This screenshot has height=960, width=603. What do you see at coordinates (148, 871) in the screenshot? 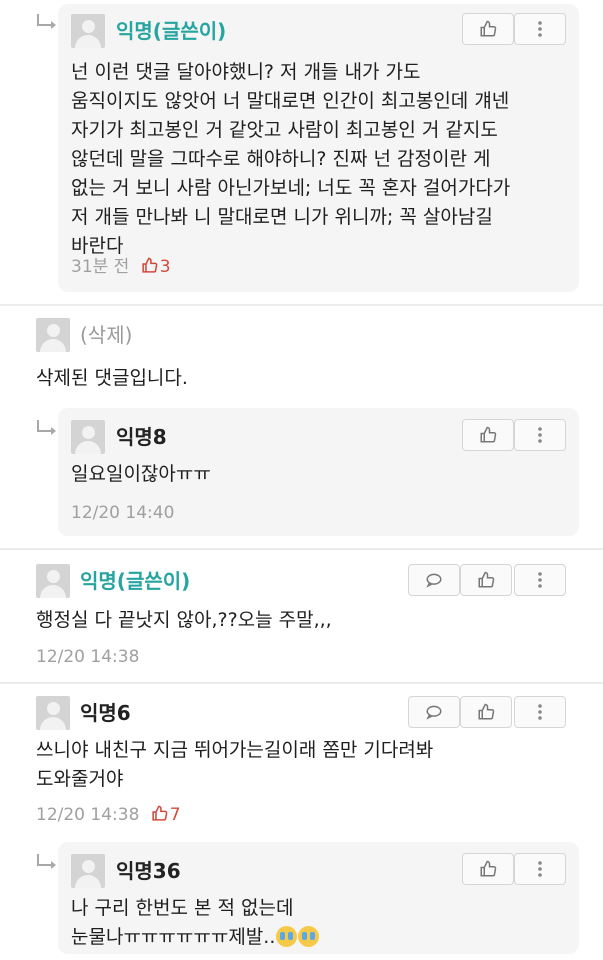
I see `comment-author-name: 익명36` at bounding box center [148, 871].